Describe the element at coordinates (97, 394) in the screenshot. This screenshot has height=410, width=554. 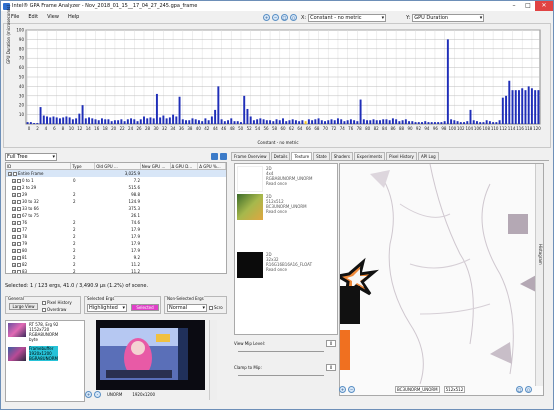
I see `preview-zoom-out-icon: -` at that location.